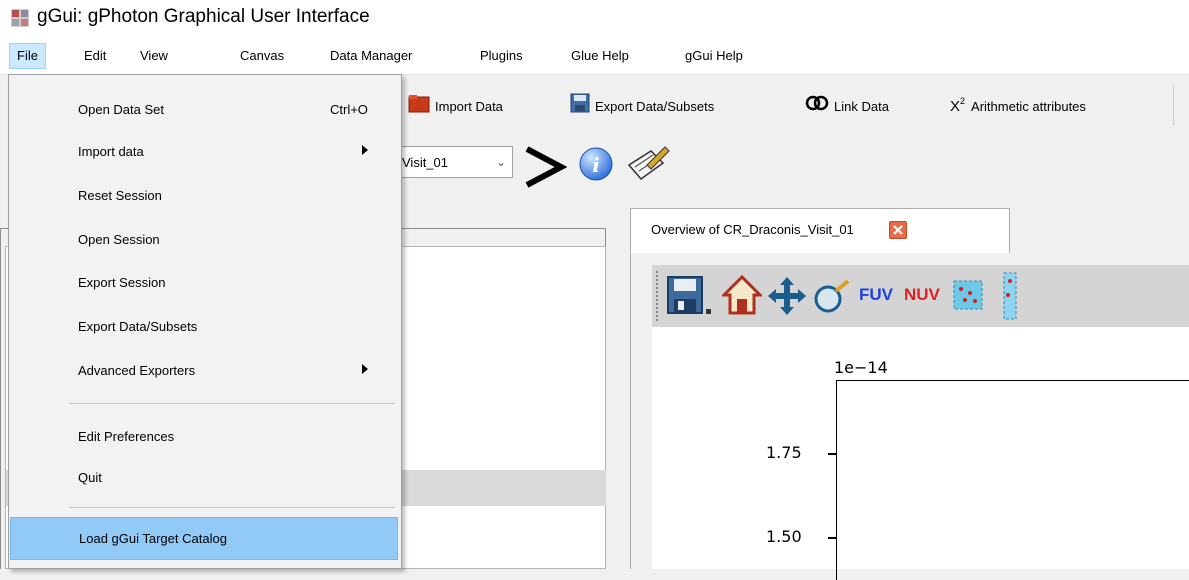 This screenshot has width=1189, height=580. I want to click on link-data-label: Link Data, so click(861, 106).